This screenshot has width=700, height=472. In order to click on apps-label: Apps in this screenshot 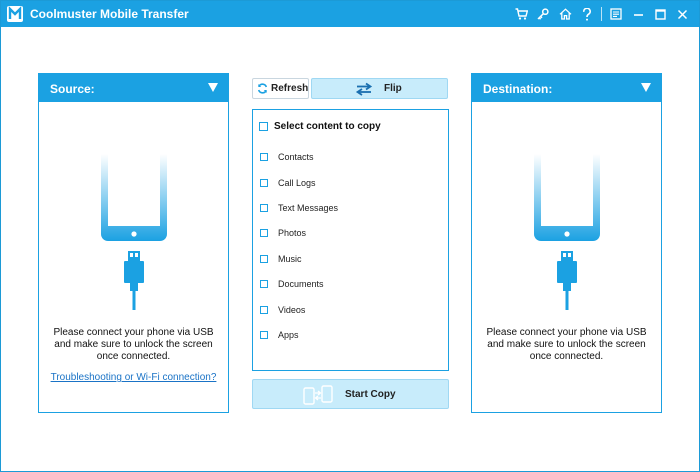, I will do `click(288, 335)`.